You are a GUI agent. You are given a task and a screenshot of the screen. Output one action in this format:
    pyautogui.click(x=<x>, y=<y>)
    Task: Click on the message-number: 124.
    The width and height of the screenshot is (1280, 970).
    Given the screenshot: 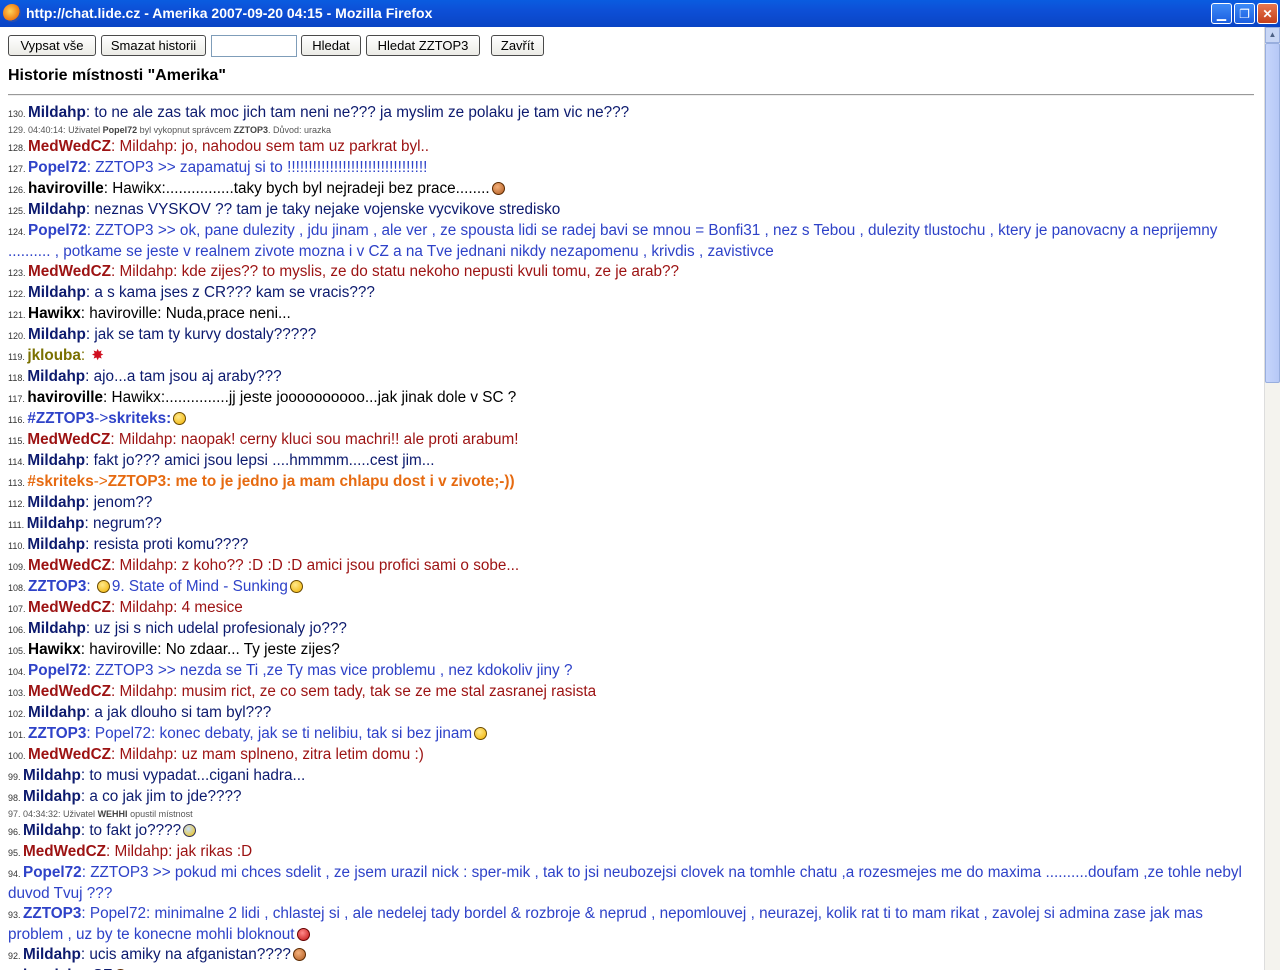 What is the action you would take?
    pyautogui.click(x=18, y=232)
    